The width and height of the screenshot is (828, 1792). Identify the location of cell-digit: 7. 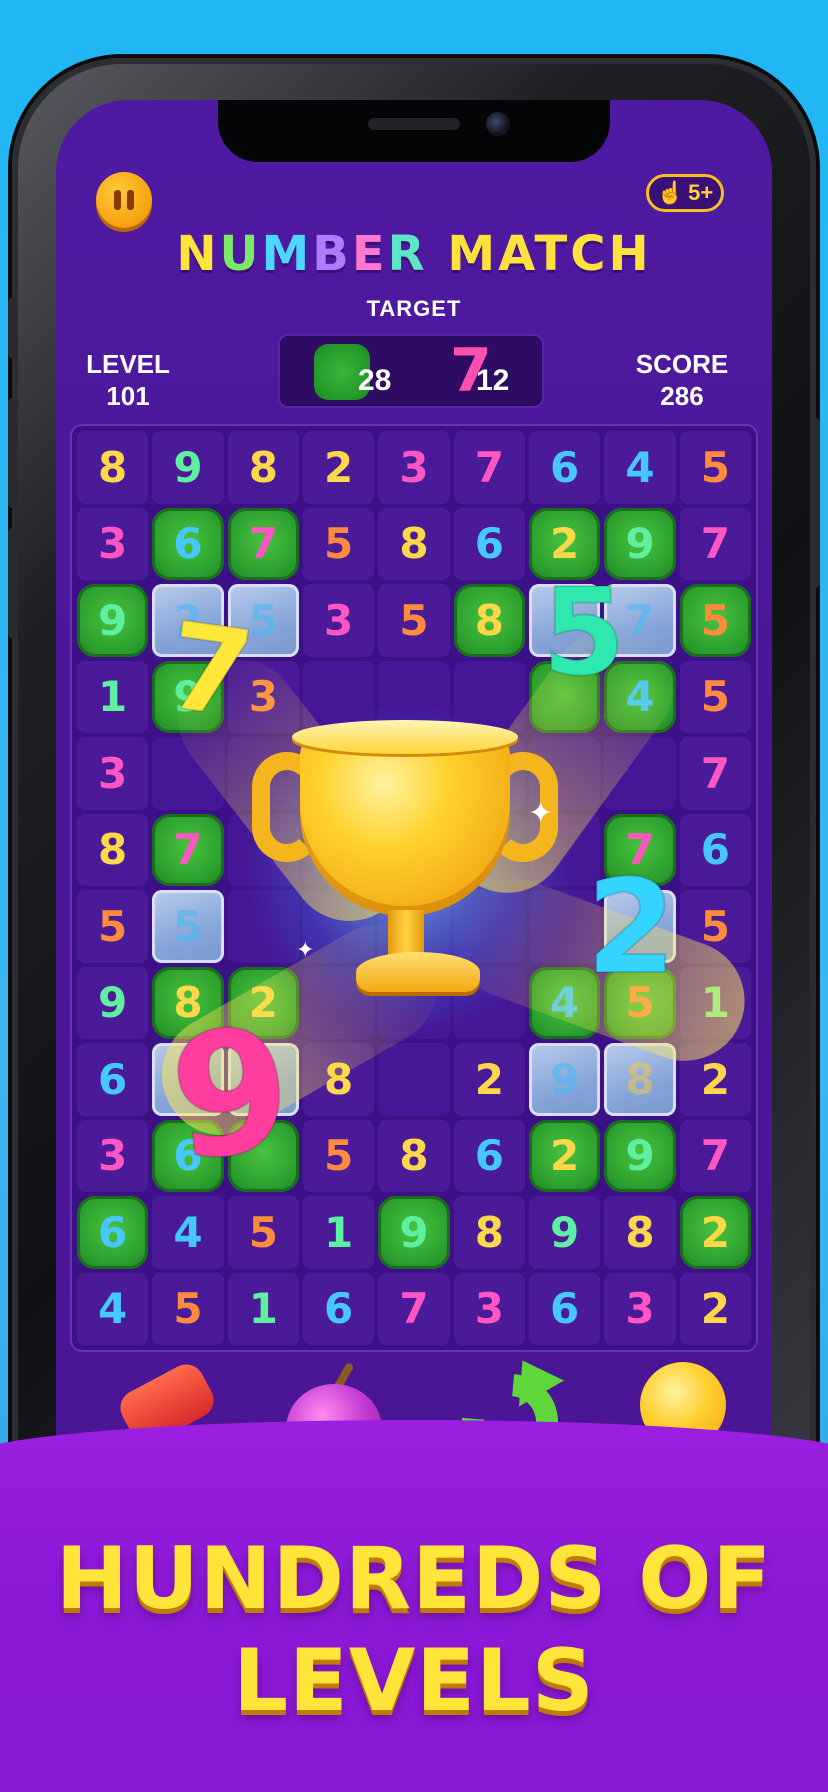
(715, 773).